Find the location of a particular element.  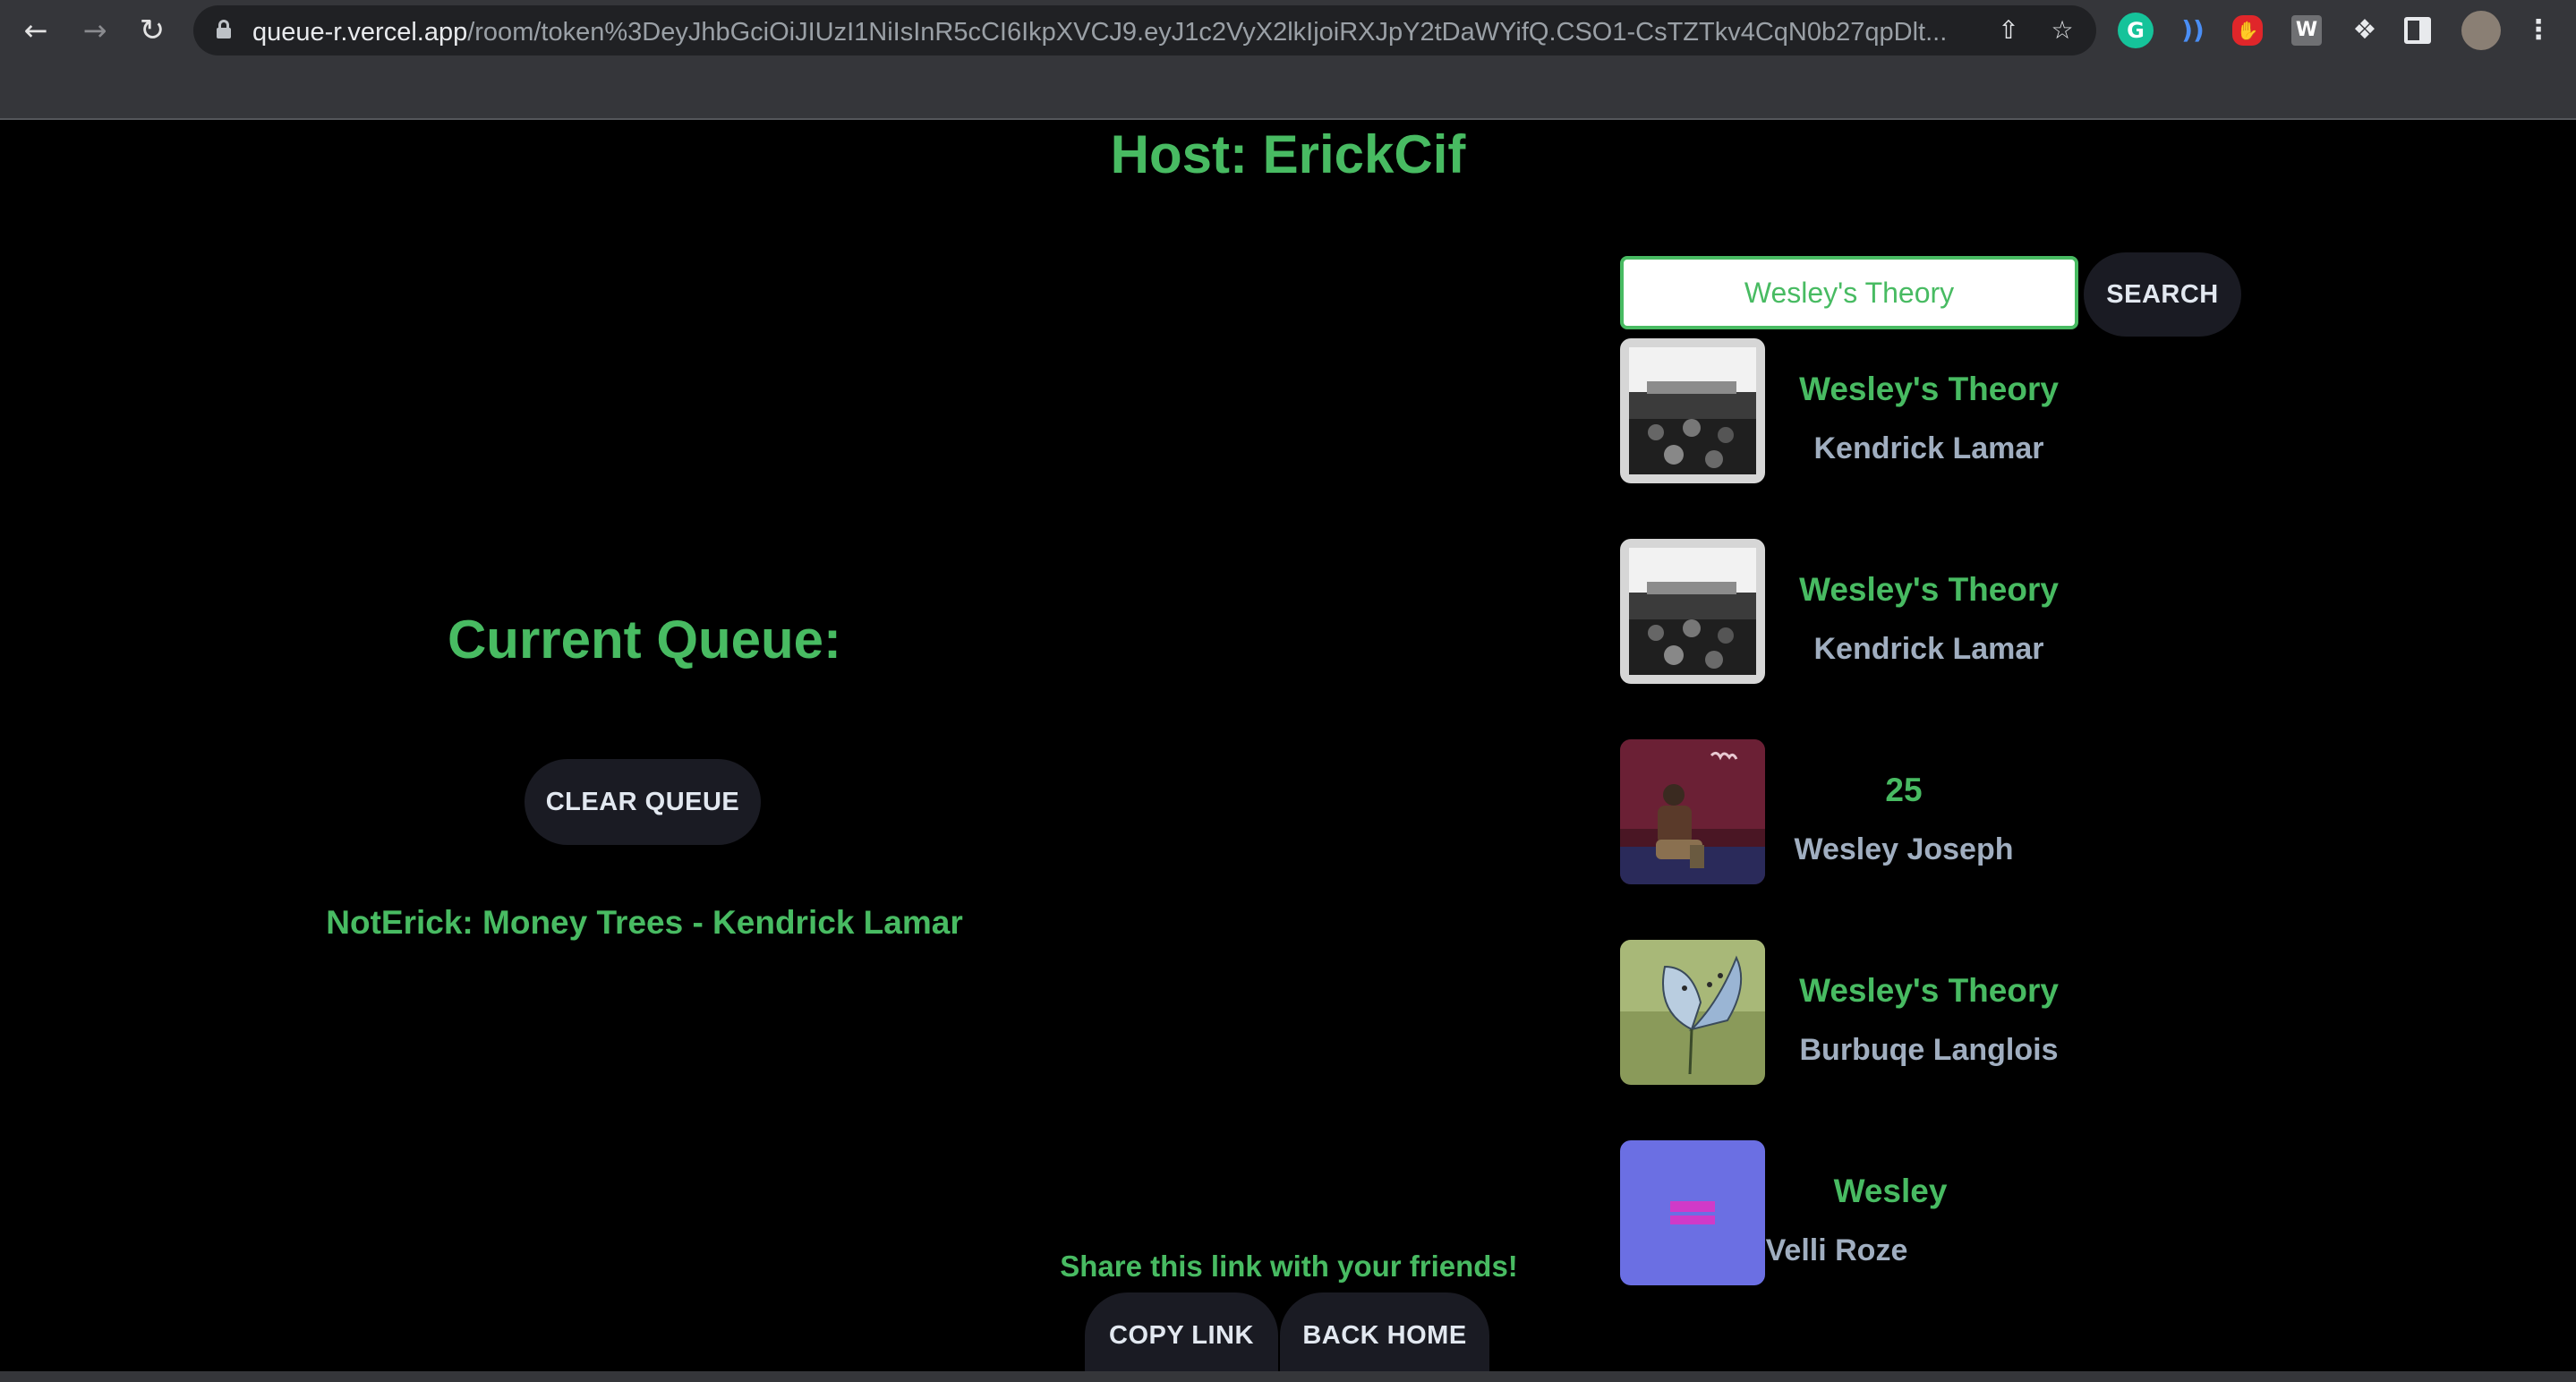

result-title: Wesley is located at coordinates (1890, 1191).